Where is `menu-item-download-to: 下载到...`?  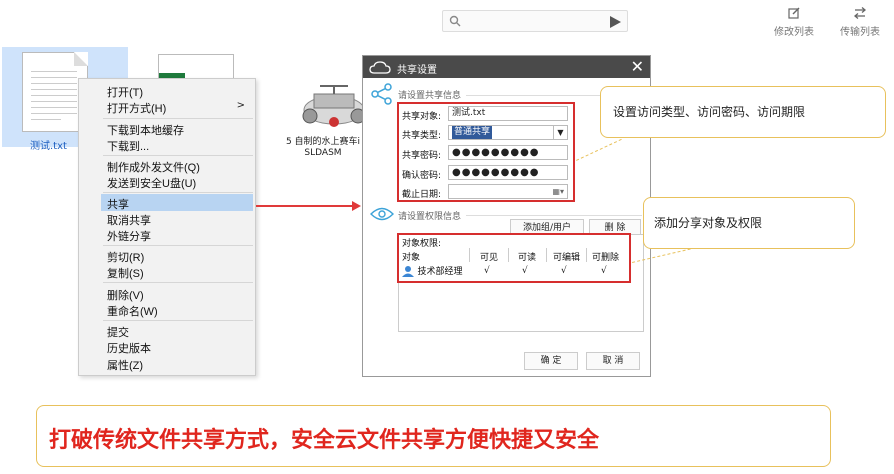 menu-item-download-to: 下载到... is located at coordinates (128, 146).